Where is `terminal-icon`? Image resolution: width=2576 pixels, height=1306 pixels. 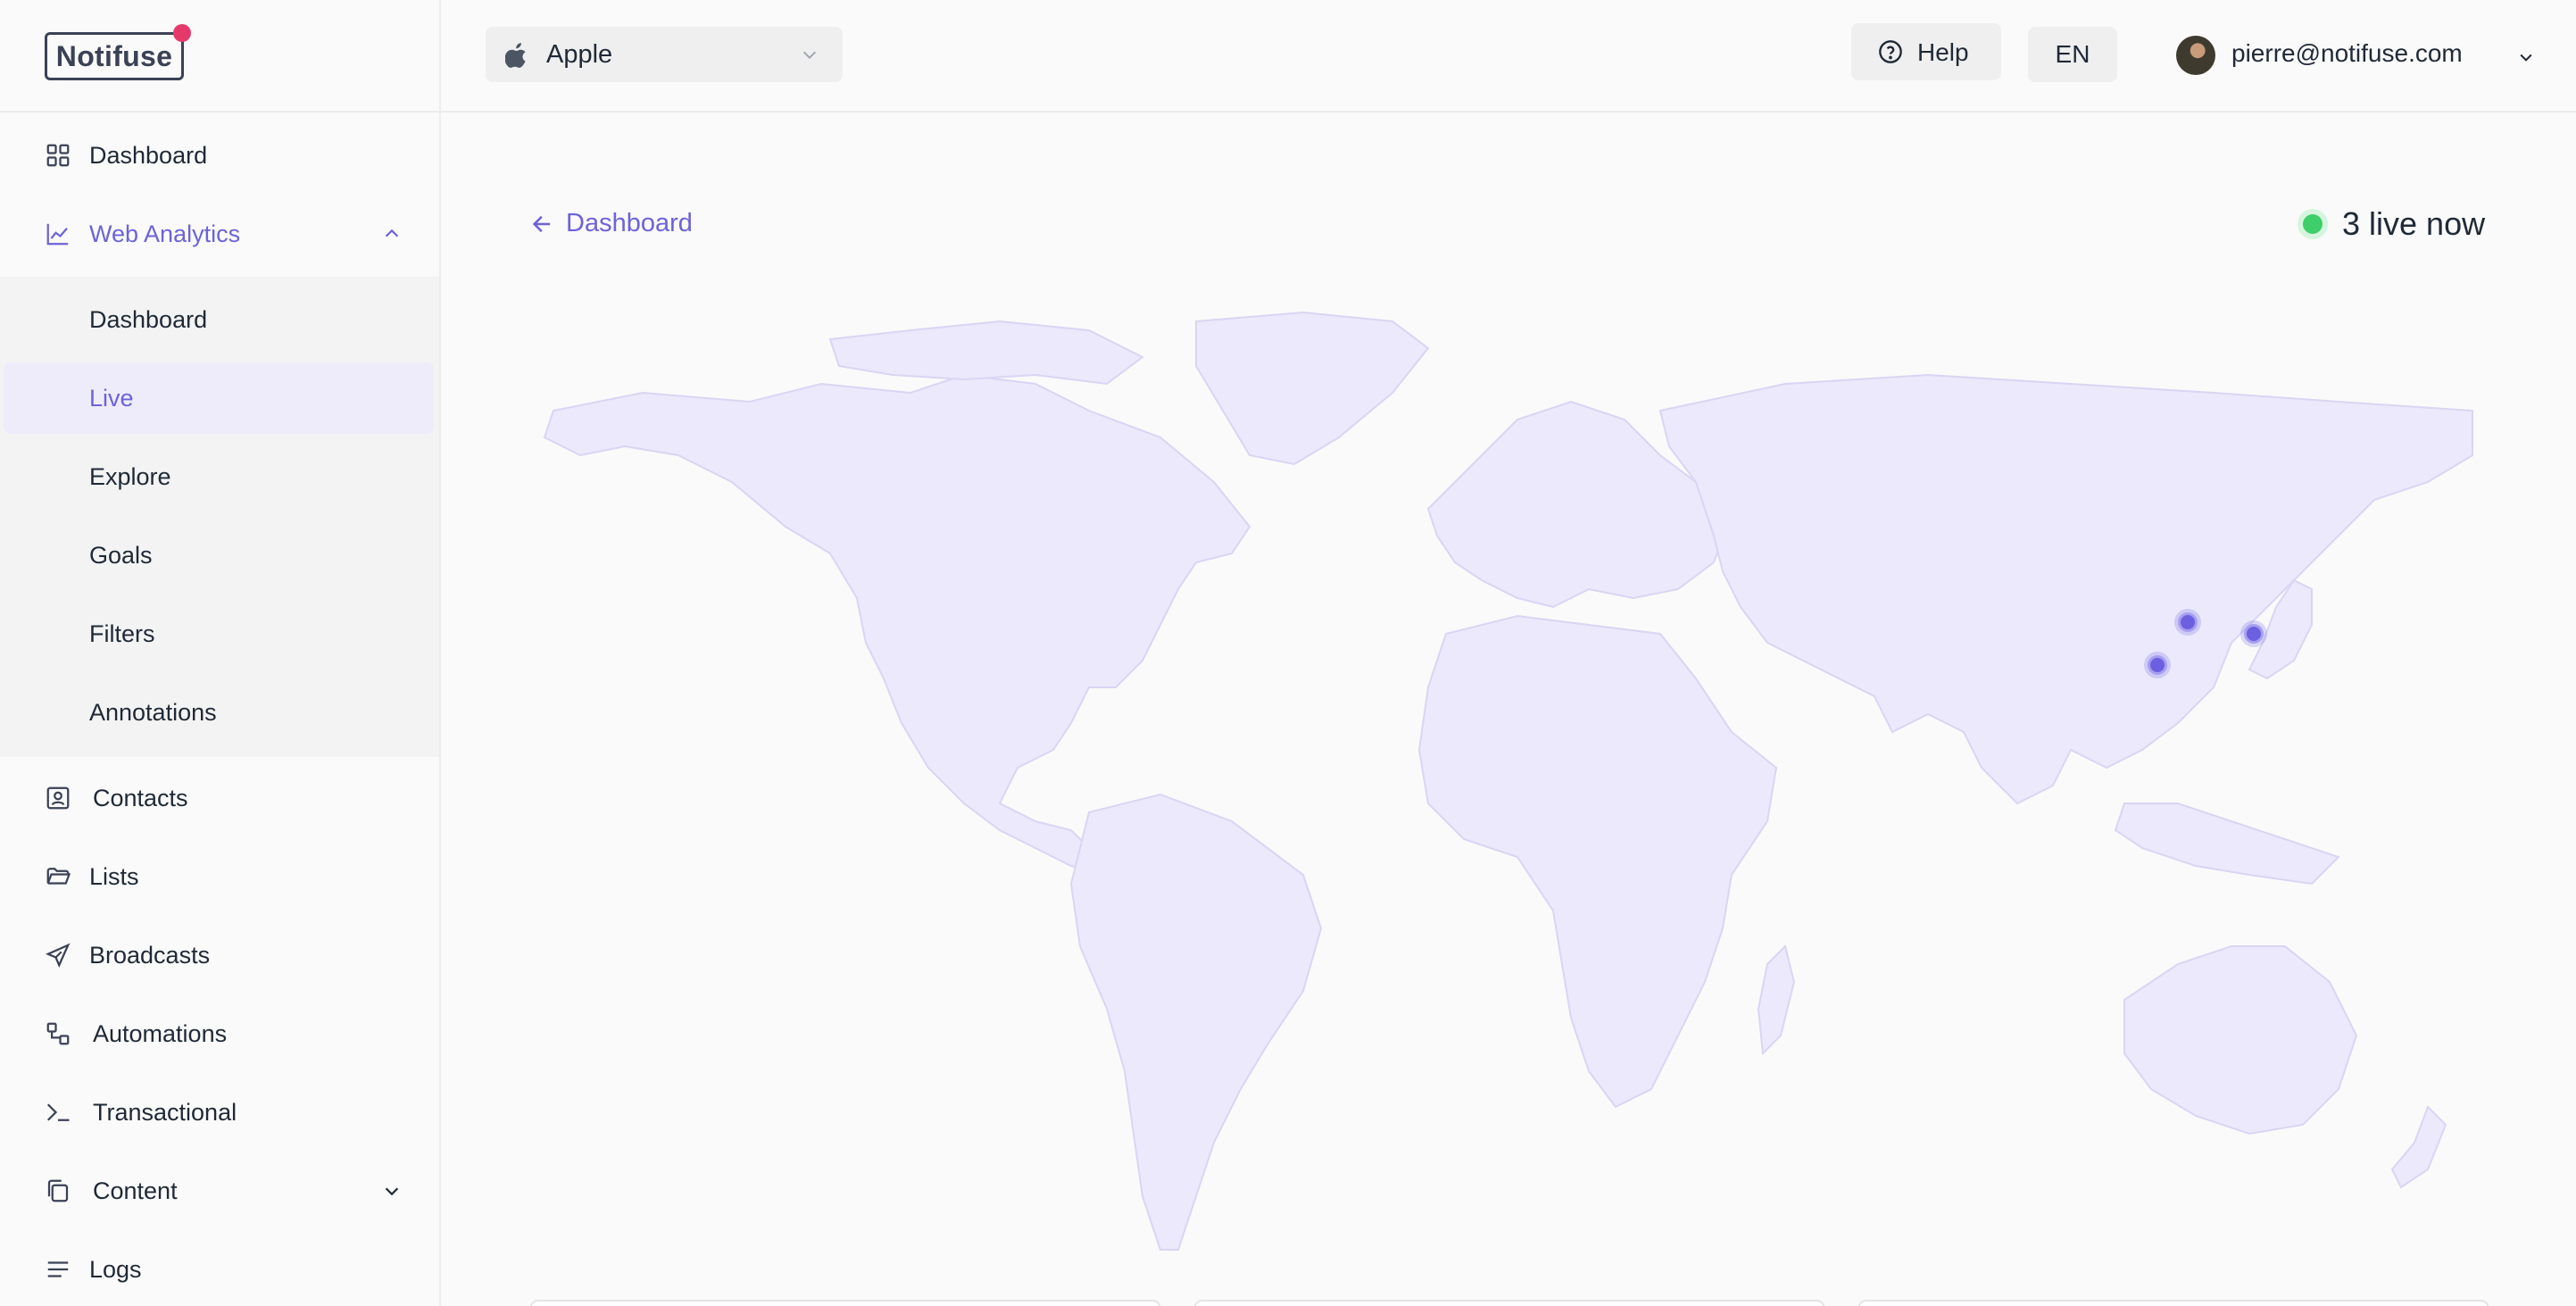
terminal-icon is located at coordinates (58, 1112).